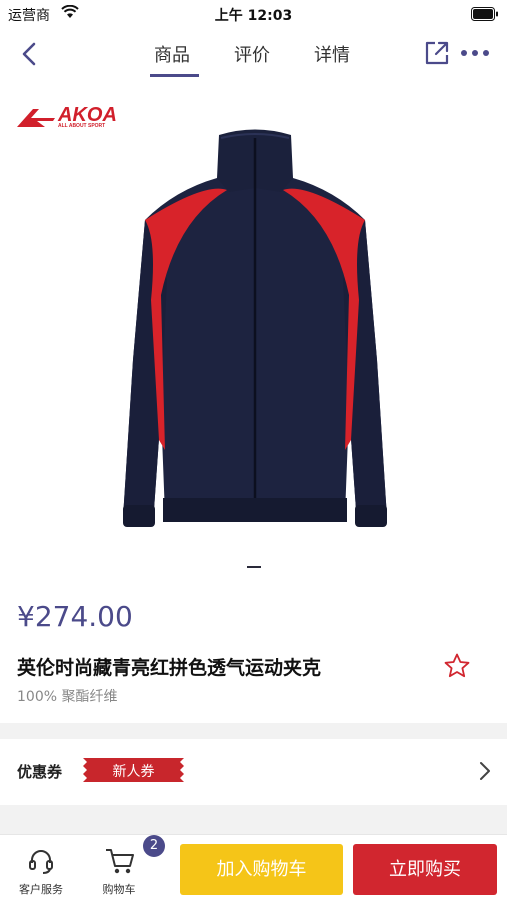 The height and width of the screenshot is (900, 507). I want to click on status-bar: 运营商 上午 12:03, so click(253, 15).